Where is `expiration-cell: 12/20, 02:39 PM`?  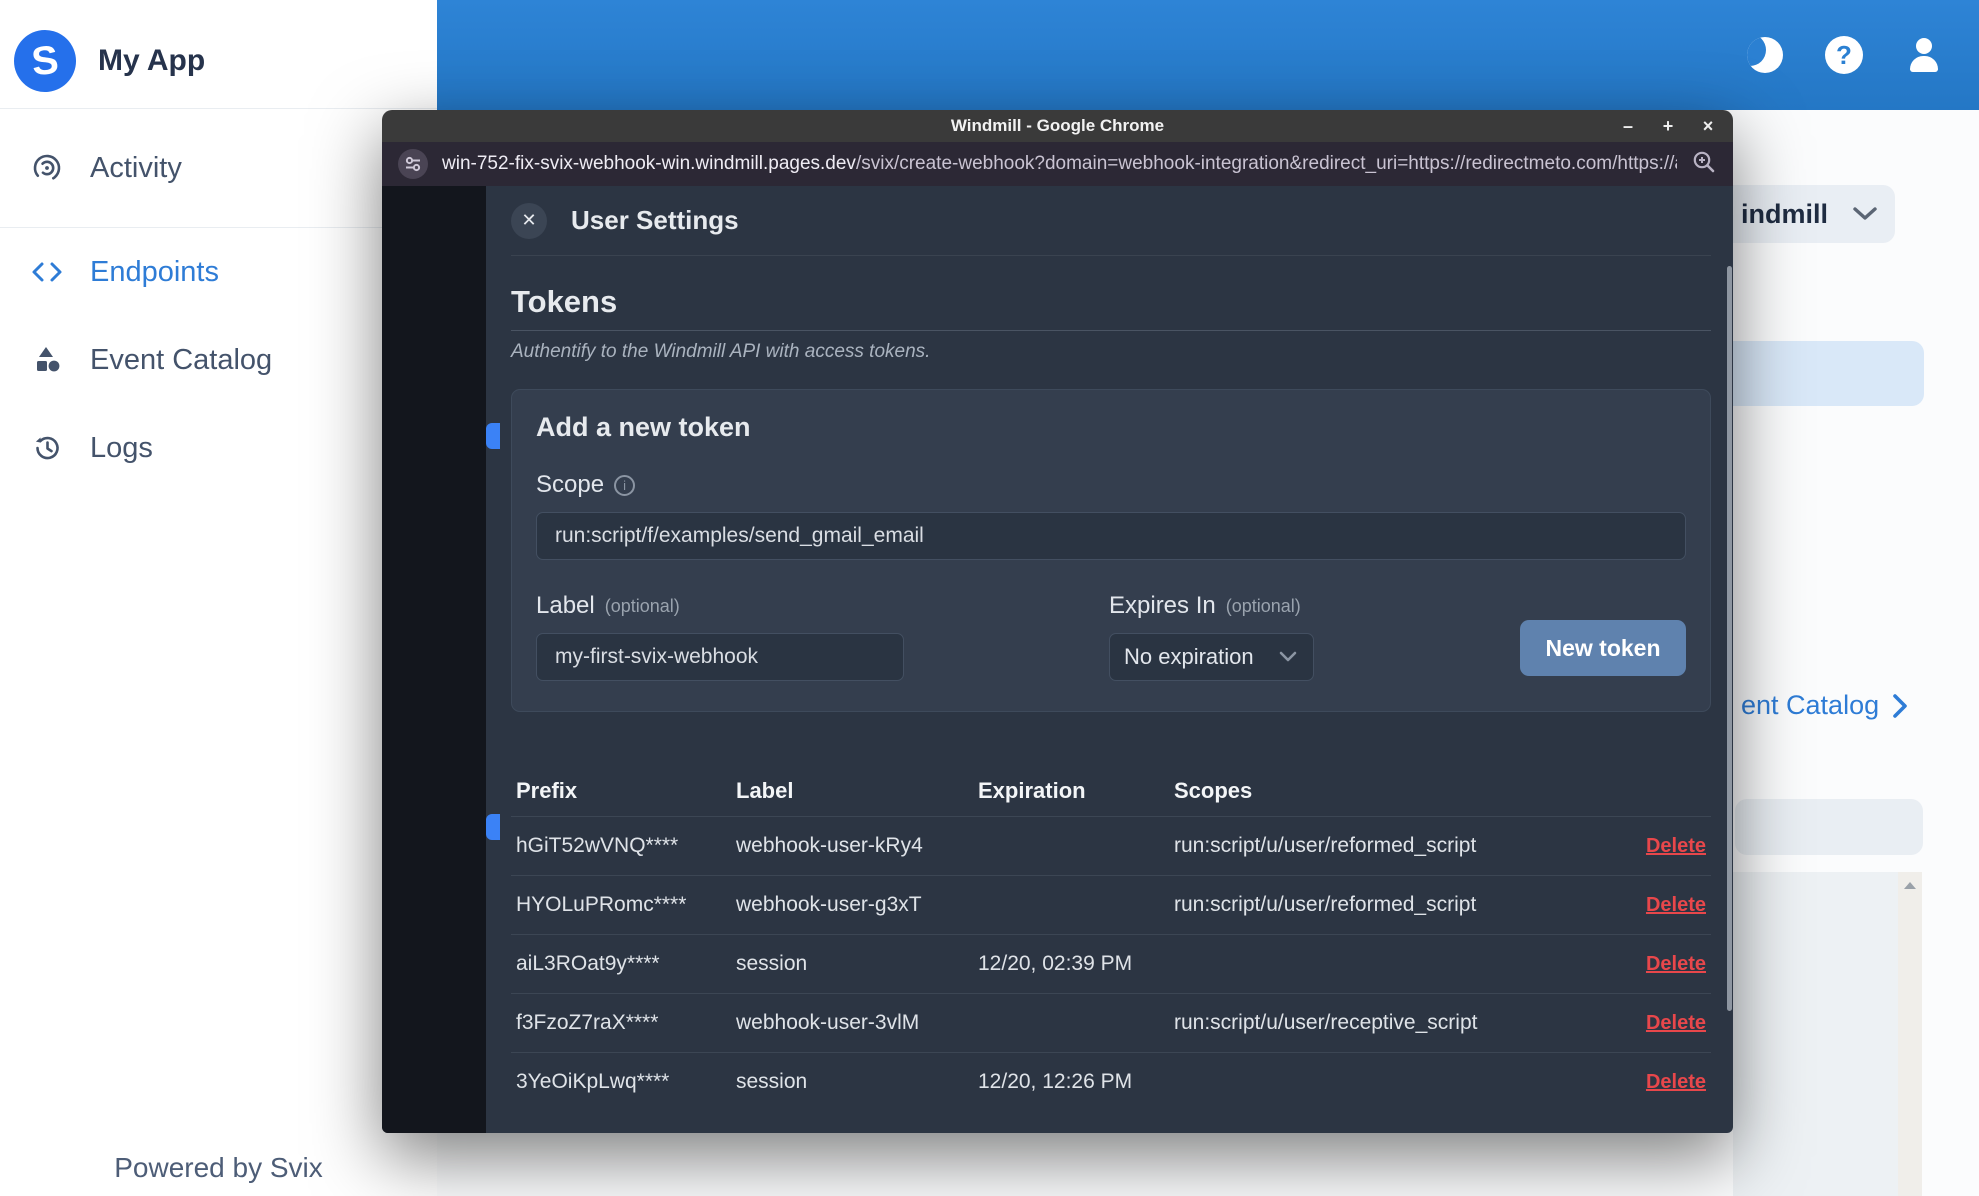
expiration-cell: 12/20, 02:39 PM is located at coordinates (1055, 963).